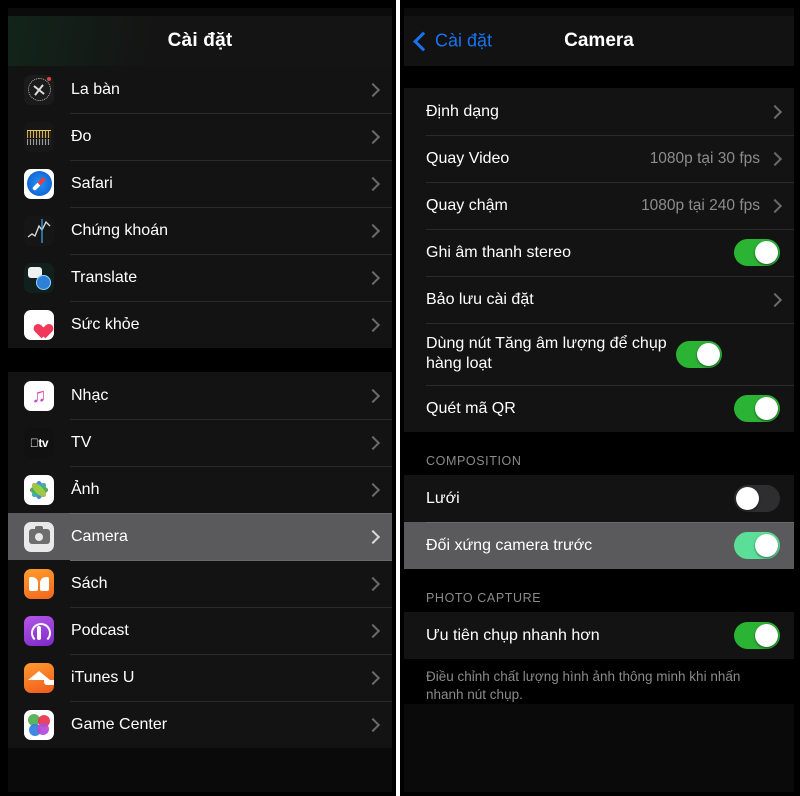  I want to click on sidebar-item-label: TV, so click(81, 442).